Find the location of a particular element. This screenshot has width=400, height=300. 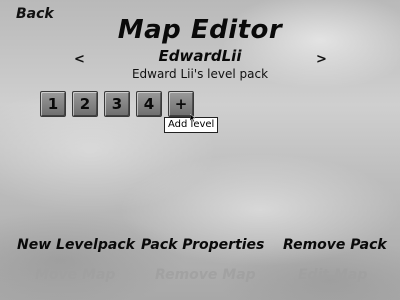

remove-pack-button: Remove Pack is located at coordinates (335, 245).